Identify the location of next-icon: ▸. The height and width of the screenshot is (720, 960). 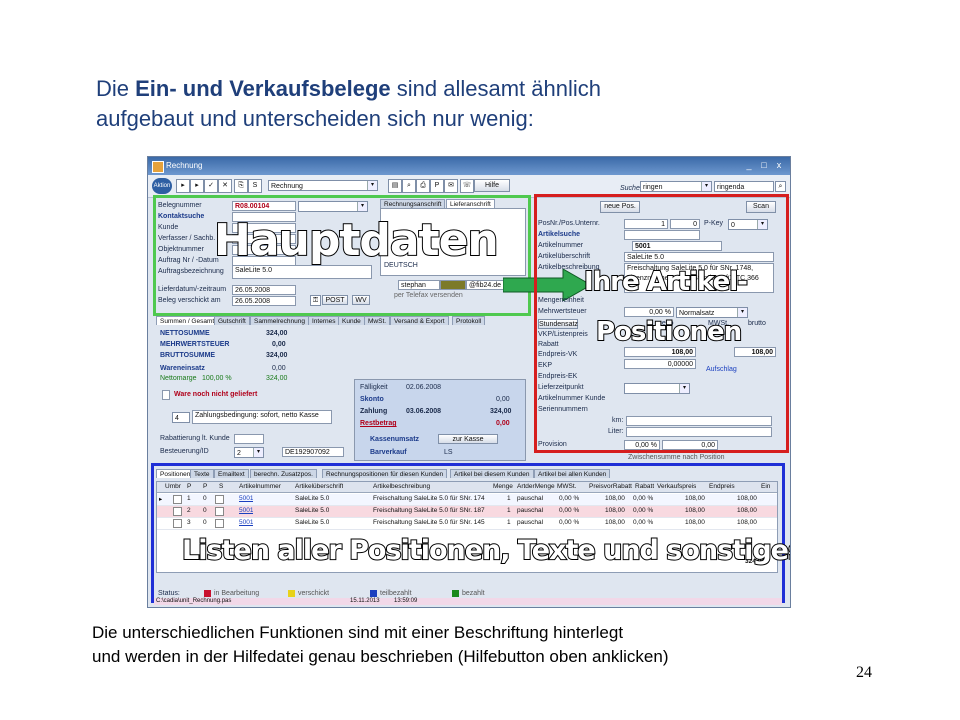
(183, 186).